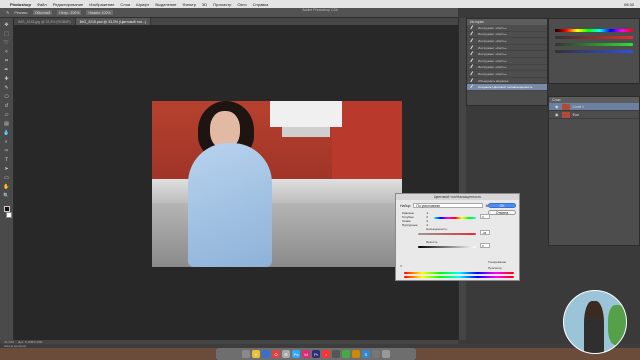  I want to click on layer-row: ◉ Слой 1, so click(594, 107).